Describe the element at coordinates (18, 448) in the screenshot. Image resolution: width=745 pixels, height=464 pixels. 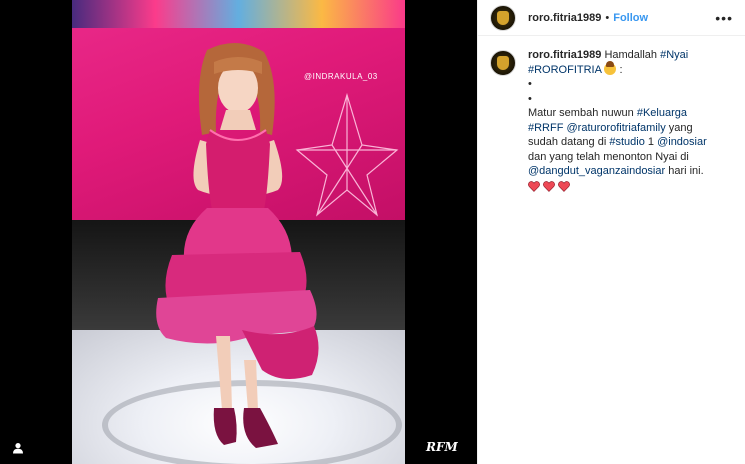
I see `user-tag-icon` at that location.